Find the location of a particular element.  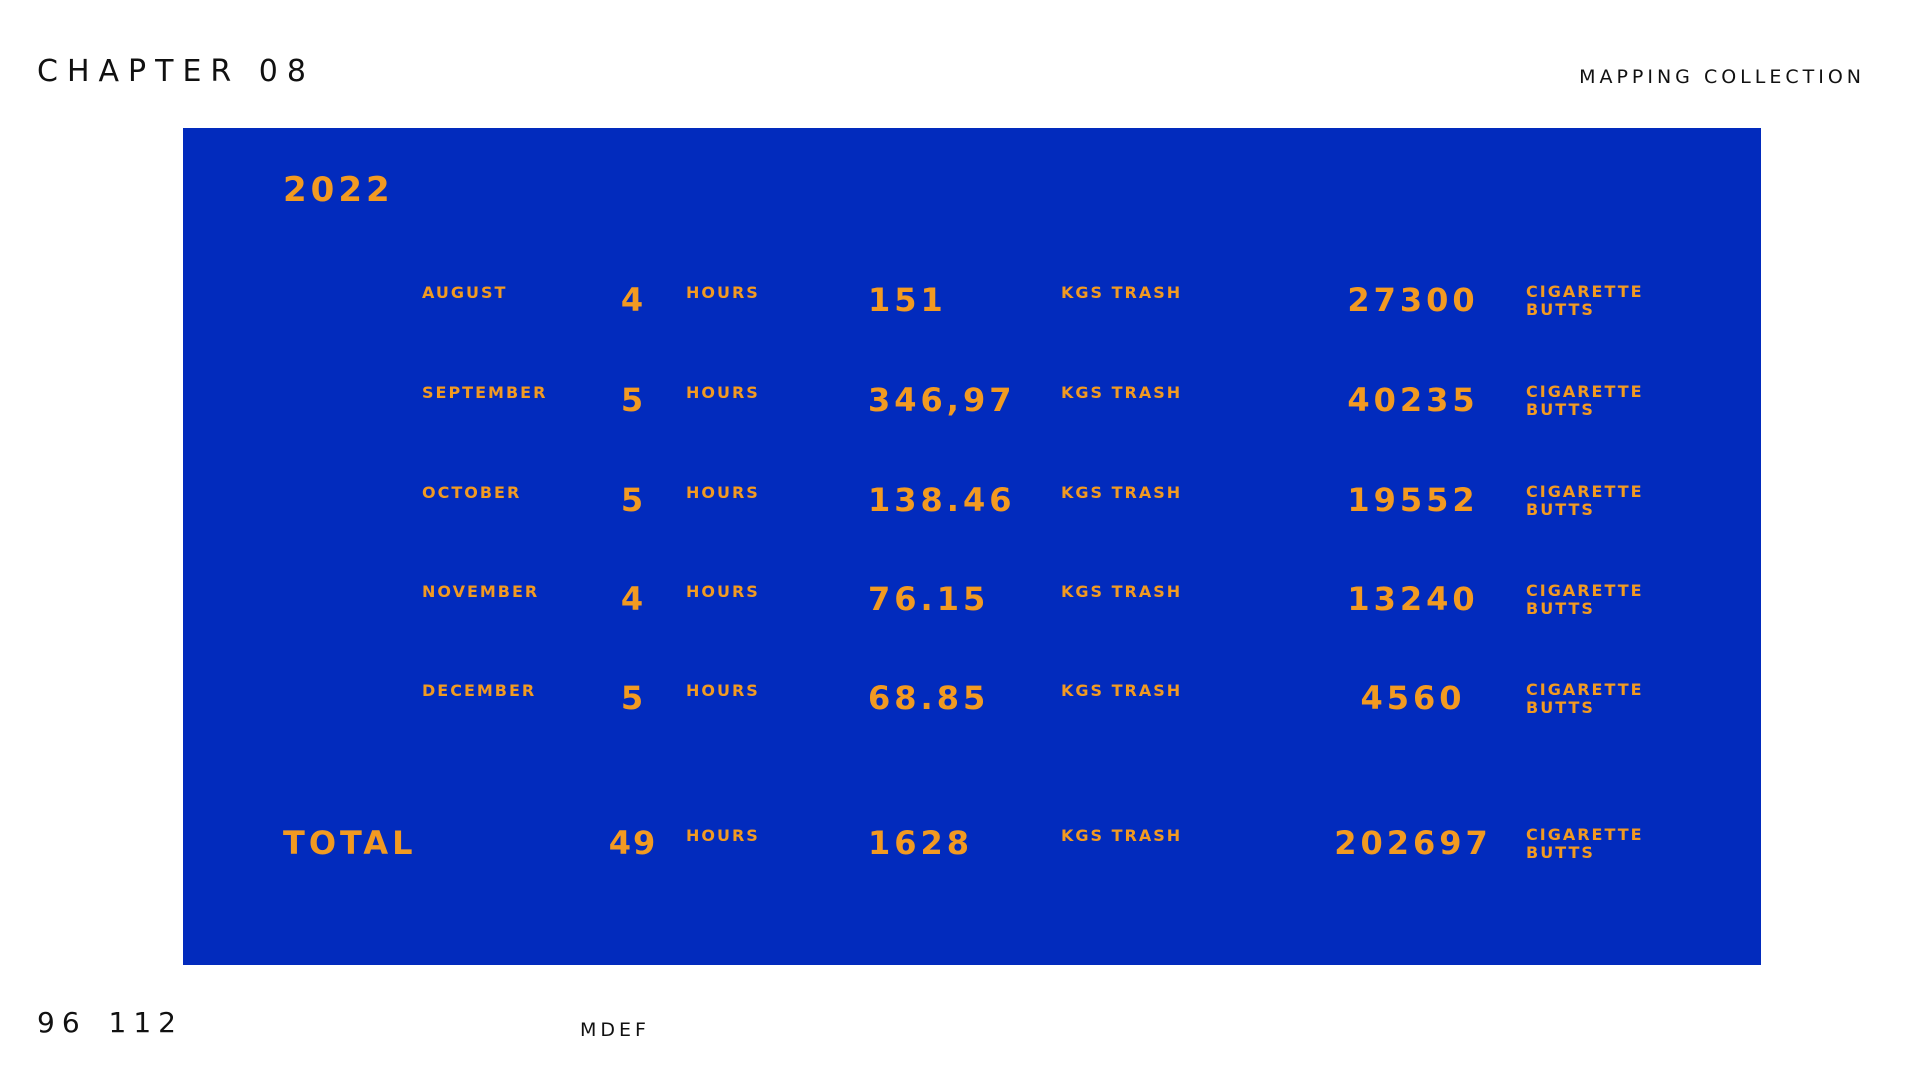

month-label: SEPTEMBER is located at coordinates (485, 392).